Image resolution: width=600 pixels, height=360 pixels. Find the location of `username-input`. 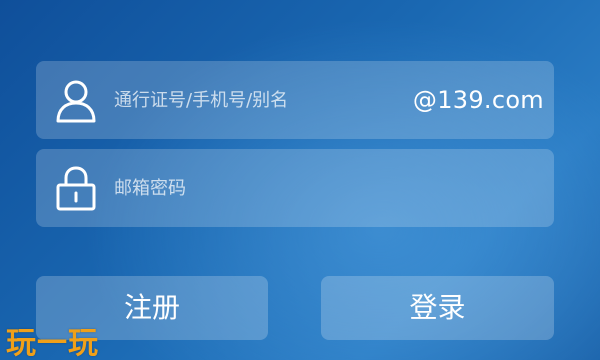

username-input is located at coordinates (264, 100).